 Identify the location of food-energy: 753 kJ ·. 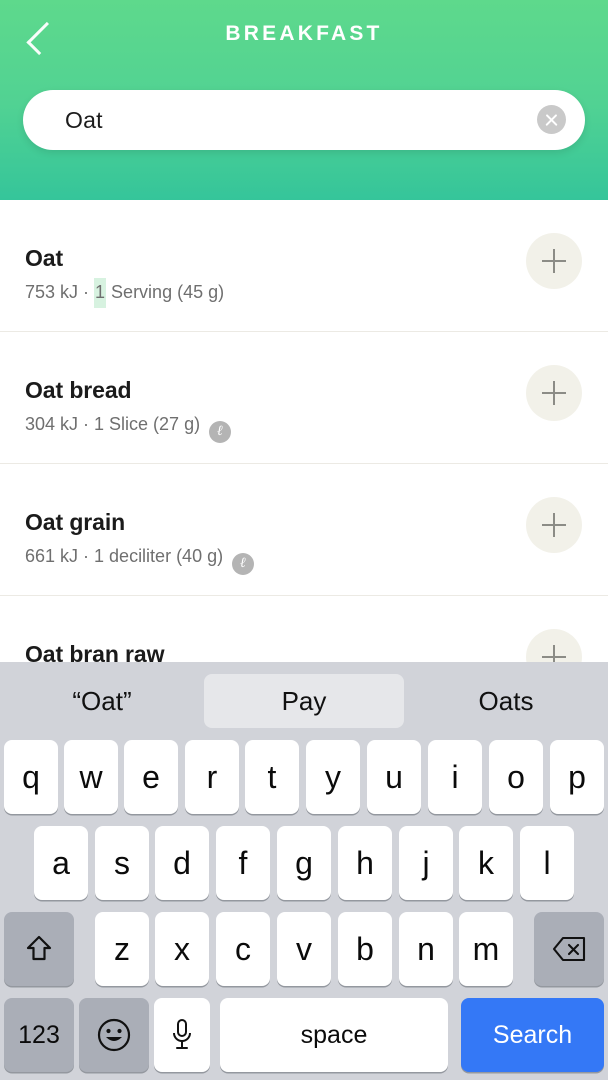
(60, 292).